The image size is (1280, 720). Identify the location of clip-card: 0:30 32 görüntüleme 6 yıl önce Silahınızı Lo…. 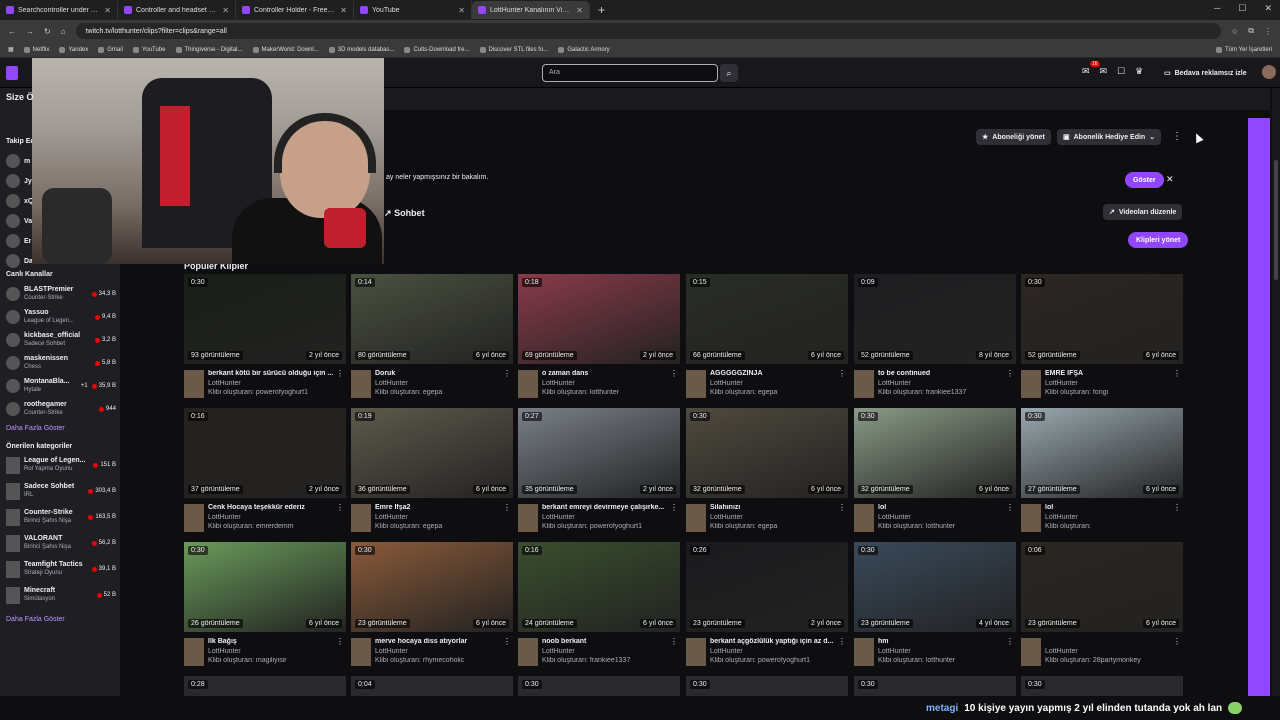
(767, 475).